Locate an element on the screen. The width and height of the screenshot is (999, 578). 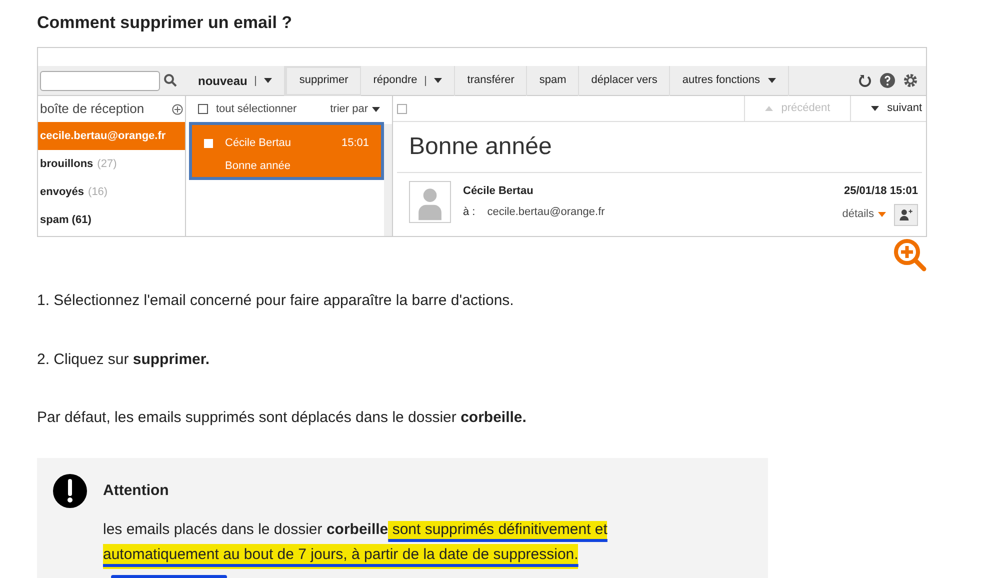
details-button: détails is located at coordinates (864, 214).